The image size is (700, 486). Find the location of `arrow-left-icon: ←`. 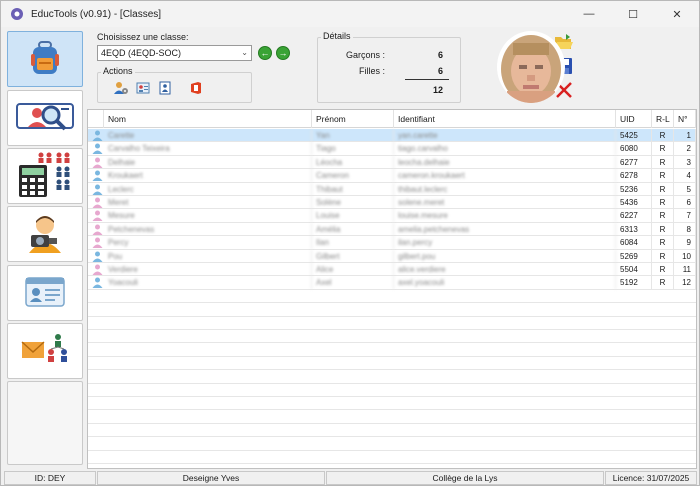

arrow-left-icon: ← is located at coordinates (265, 53).